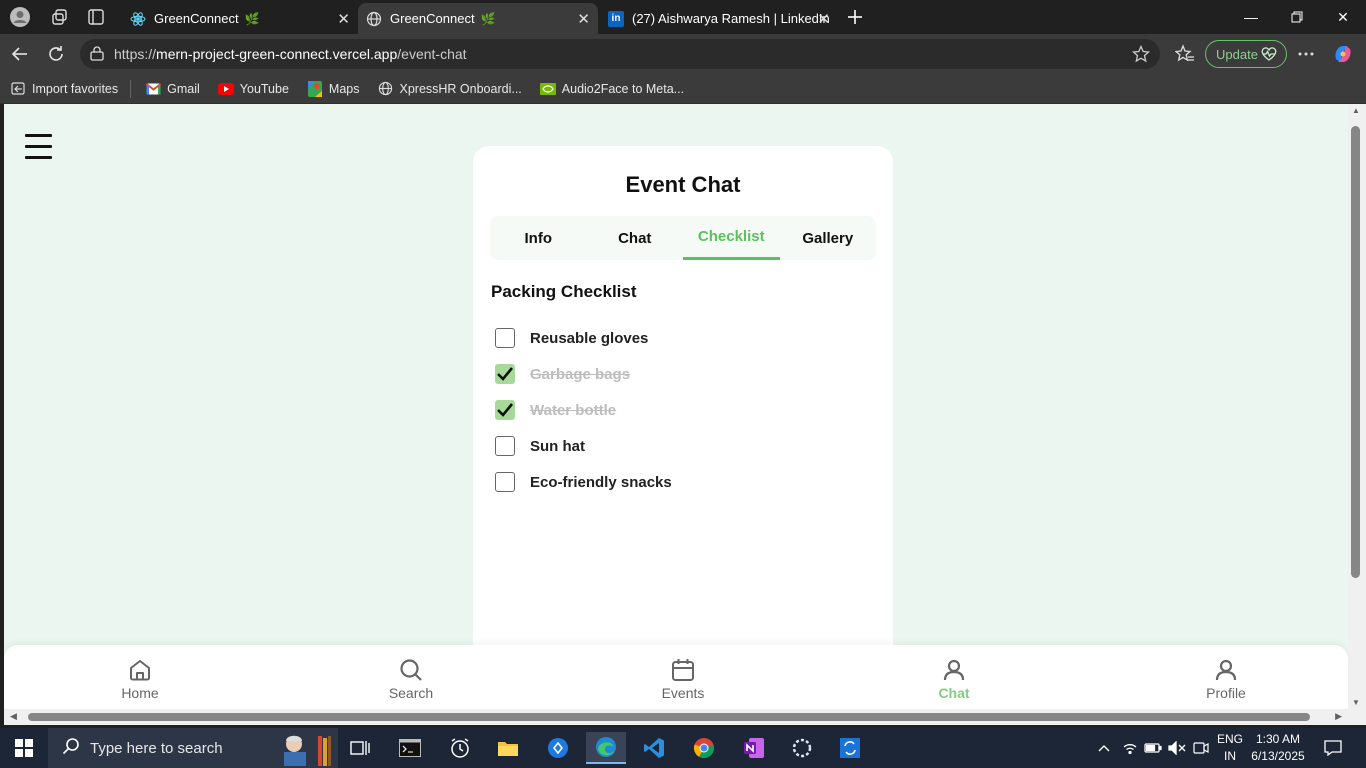 The image size is (1366, 768). Describe the element at coordinates (1333, 748) in the screenshot. I see `notifications-icon` at that location.